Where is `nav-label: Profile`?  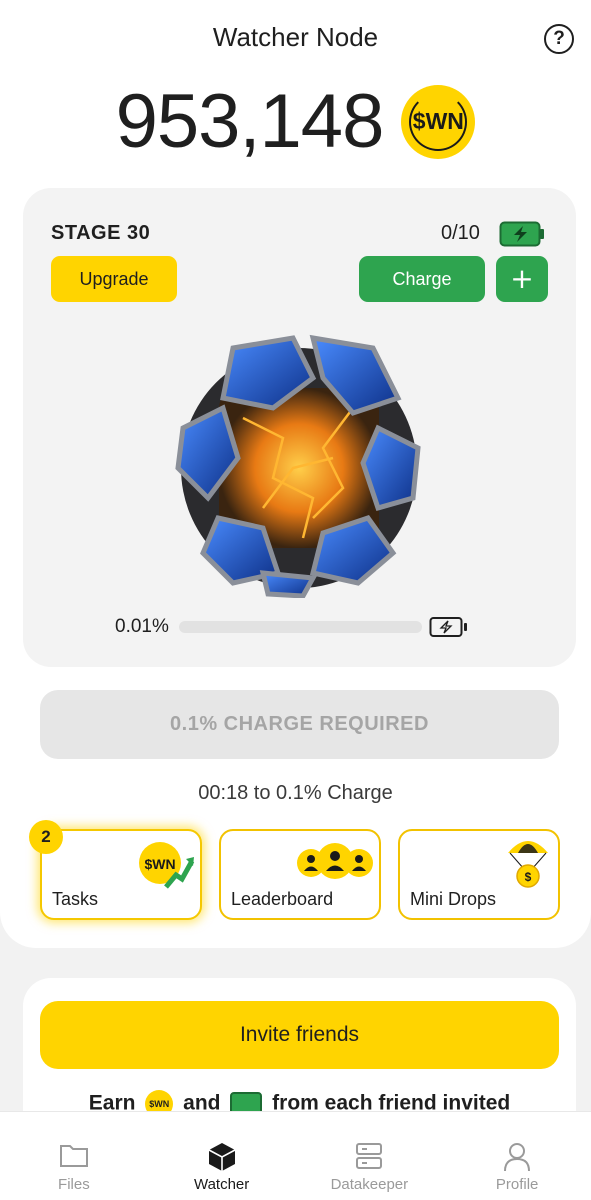
nav-label: Profile is located at coordinates (517, 1184).